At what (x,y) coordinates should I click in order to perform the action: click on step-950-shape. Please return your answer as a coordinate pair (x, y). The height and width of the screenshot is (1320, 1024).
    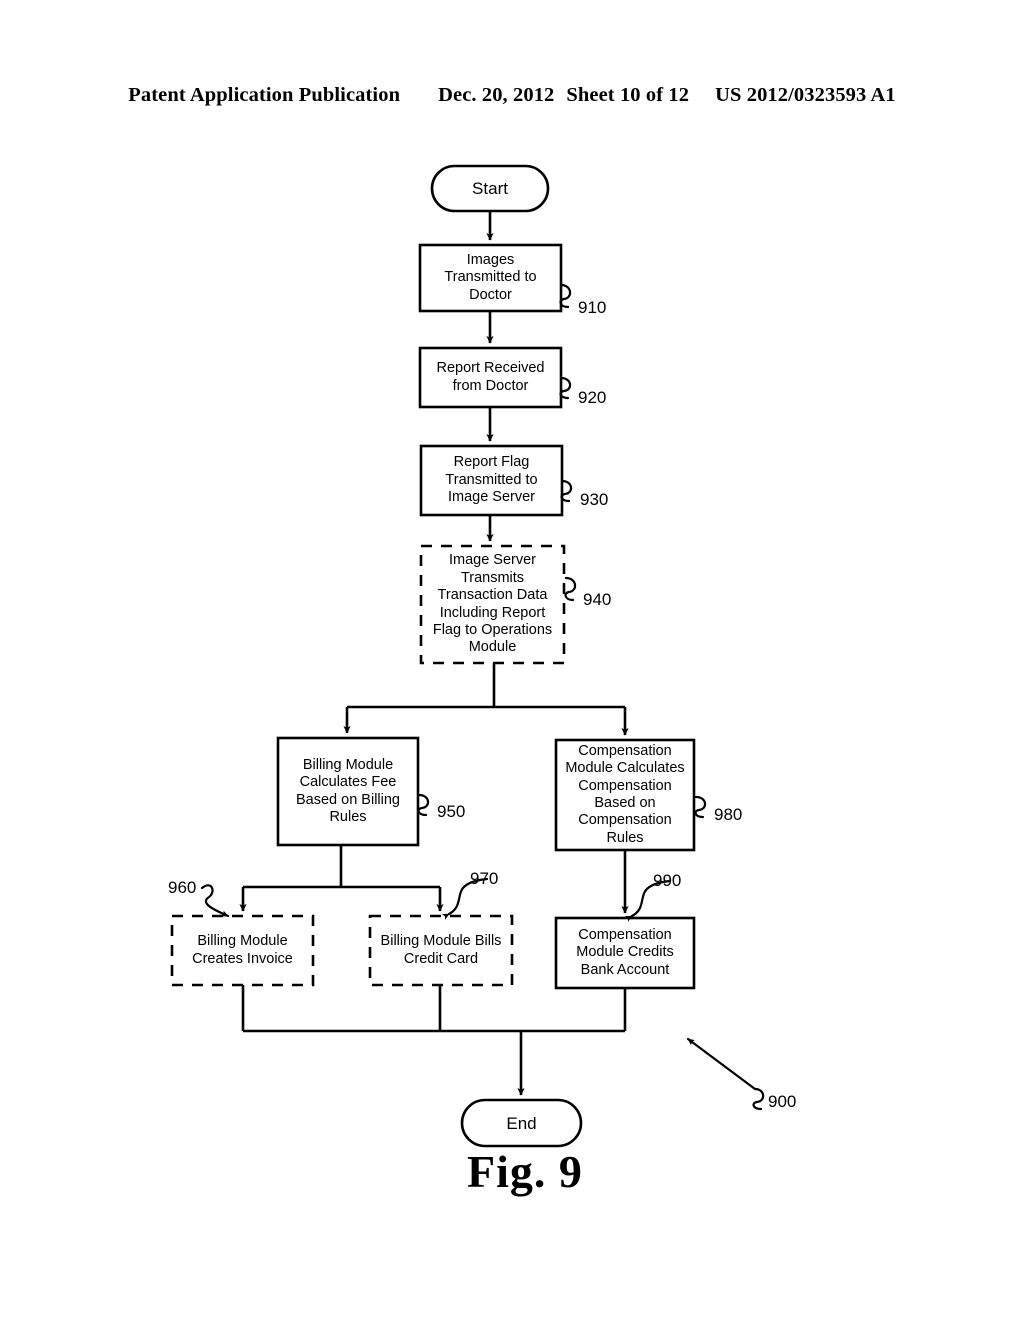
    Looking at the image, I should click on (348, 791).